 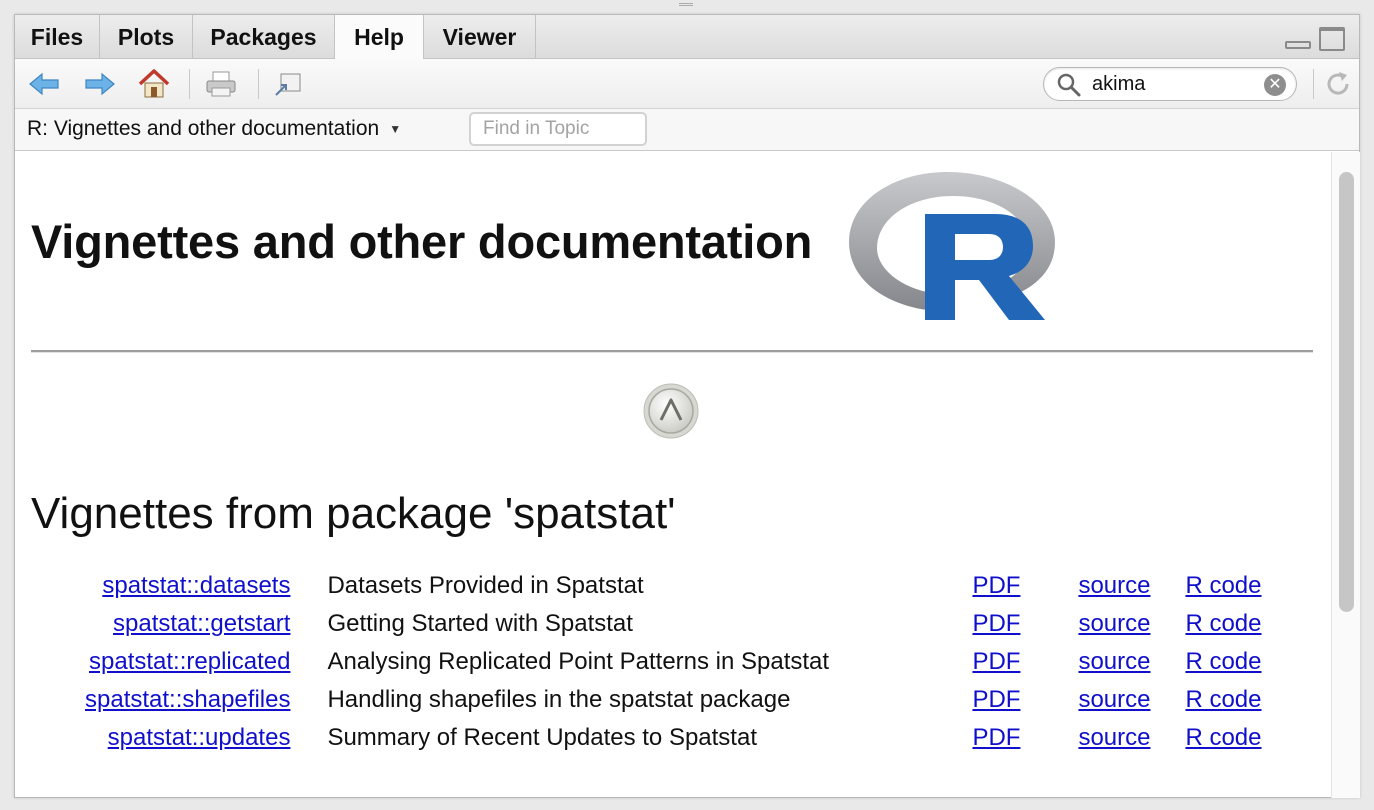 I want to click on minimize-pane-button, so click(x=1298, y=45).